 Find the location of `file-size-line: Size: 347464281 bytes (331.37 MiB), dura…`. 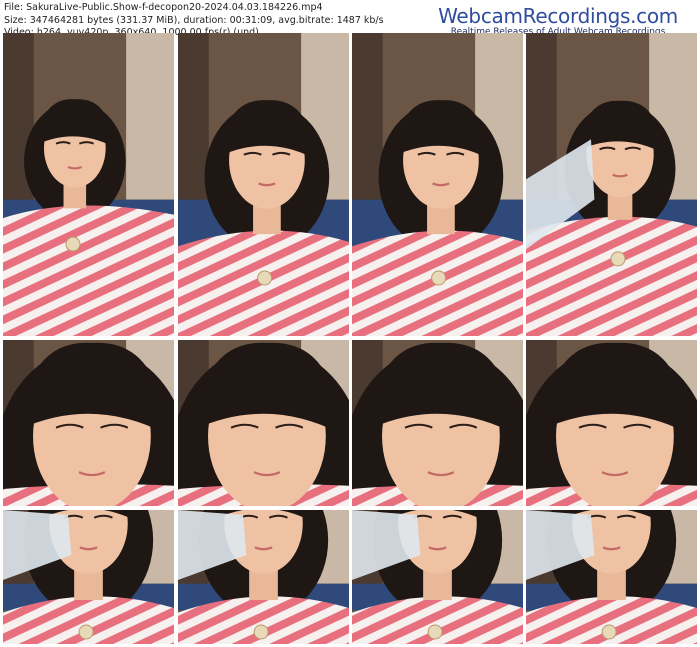

file-size-line: Size: 347464281 bytes (331.37 MiB), dura… is located at coordinates (194, 20).